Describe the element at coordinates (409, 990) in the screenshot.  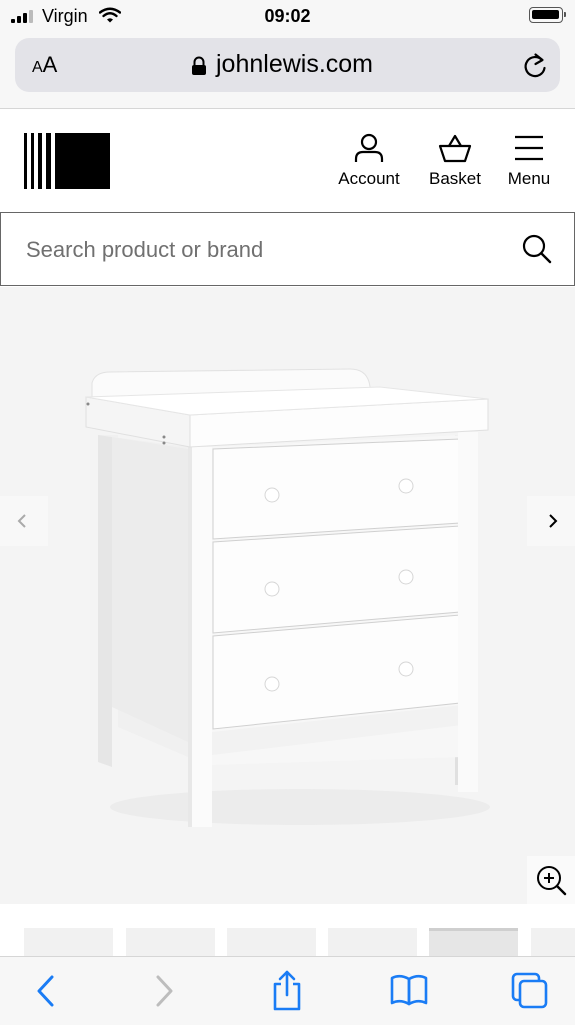
I see `bookmarks-icon` at that location.